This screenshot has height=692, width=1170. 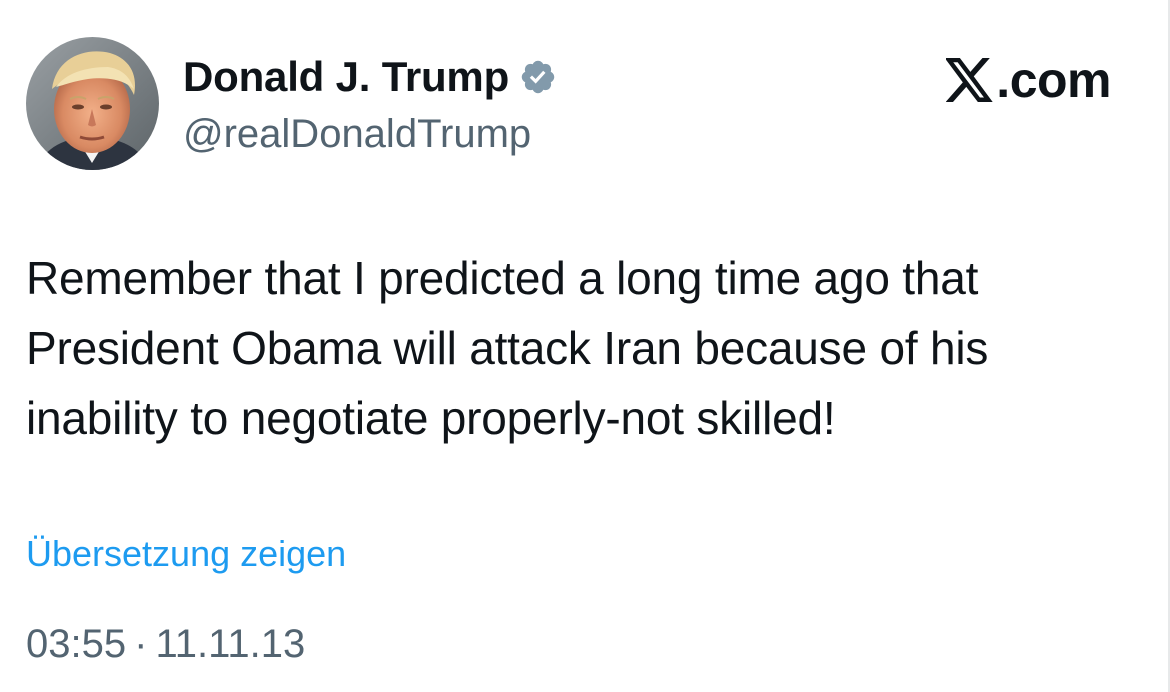 I want to click on translate-link: Übersetzung zeigen, so click(x=186, y=554).